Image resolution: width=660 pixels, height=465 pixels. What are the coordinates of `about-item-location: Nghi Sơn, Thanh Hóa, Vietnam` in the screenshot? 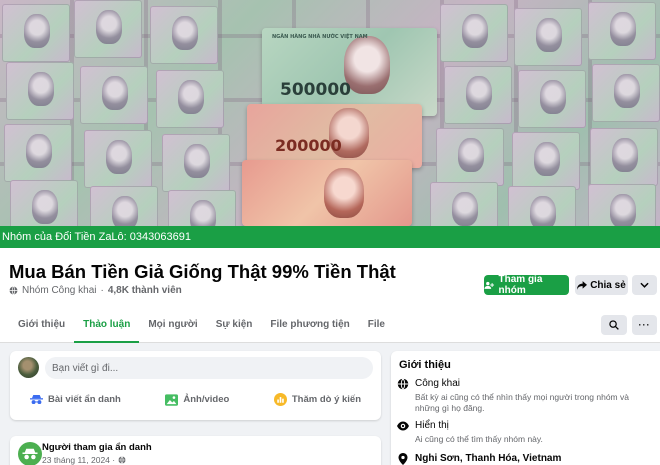 It's located at (479, 459).